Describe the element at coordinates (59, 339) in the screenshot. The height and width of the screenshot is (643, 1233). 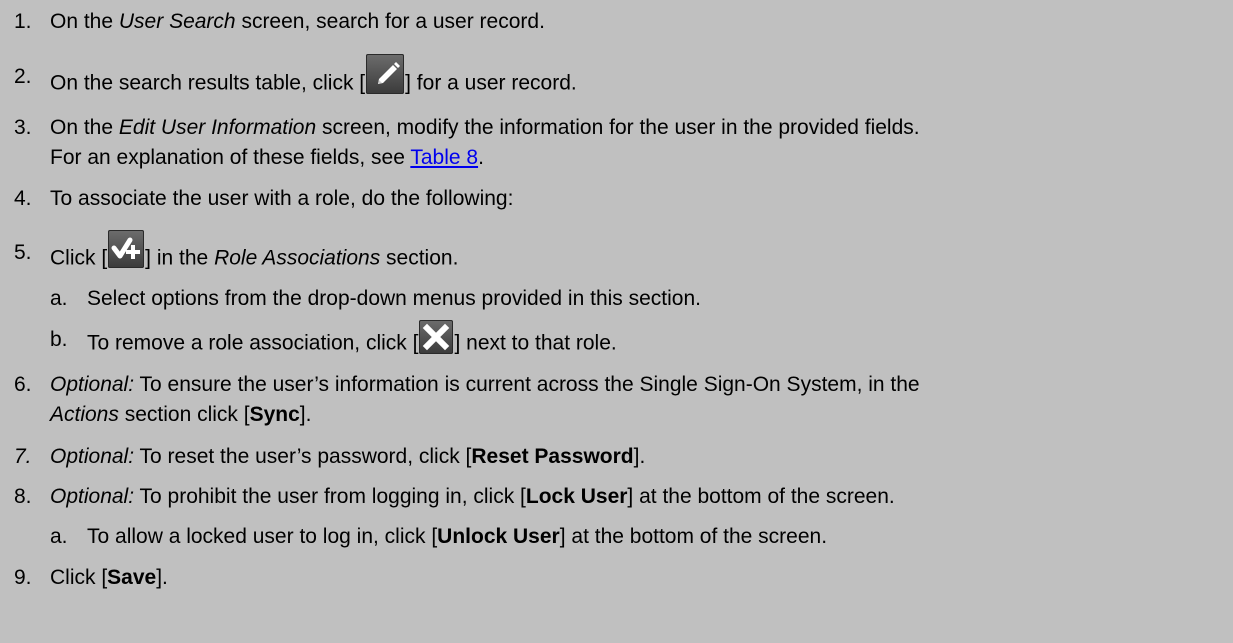
I see `step-number: b.` at that location.